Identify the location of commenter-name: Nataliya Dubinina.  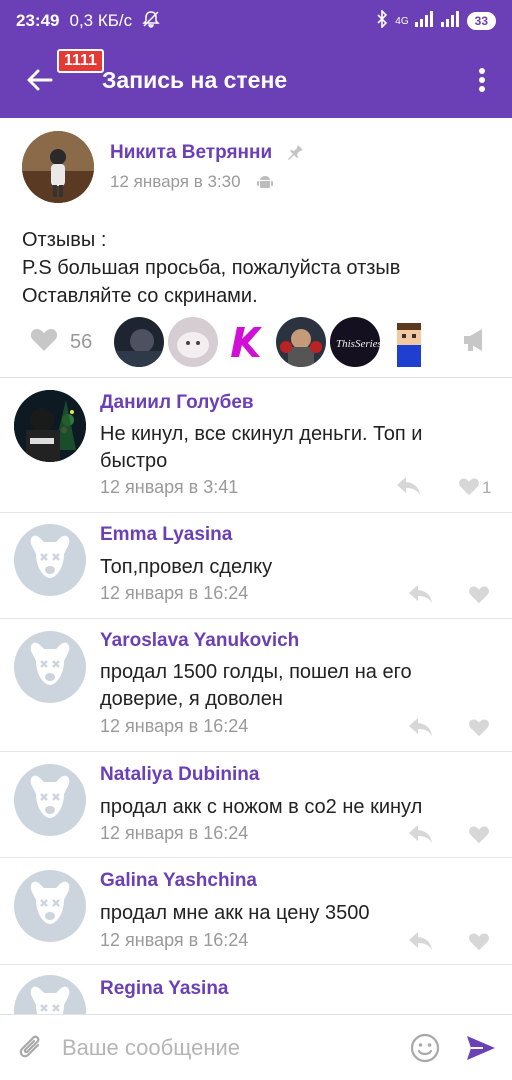
(179, 775).